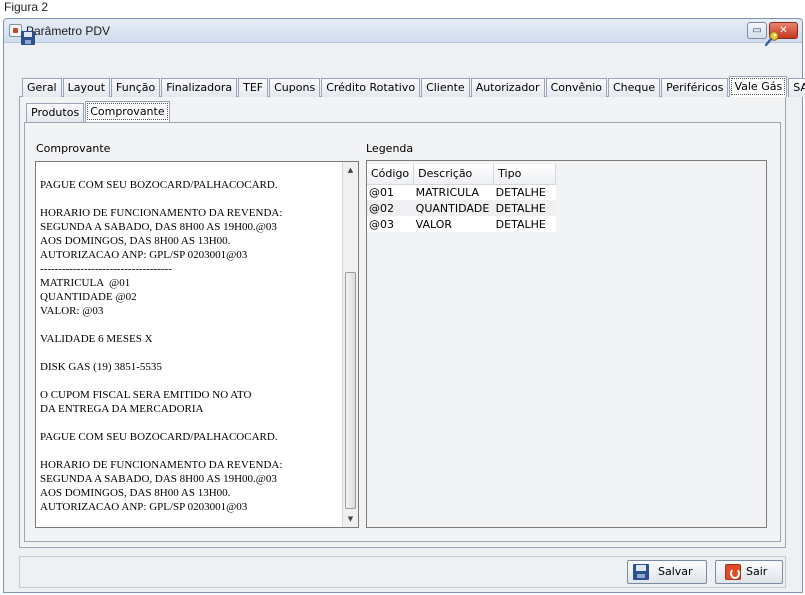 This screenshot has height=595, width=805. What do you see at coordinates (68, 31) in the screenshot?
I see `window-title: Parâmetro PDV` at bounding box center [68, 31].